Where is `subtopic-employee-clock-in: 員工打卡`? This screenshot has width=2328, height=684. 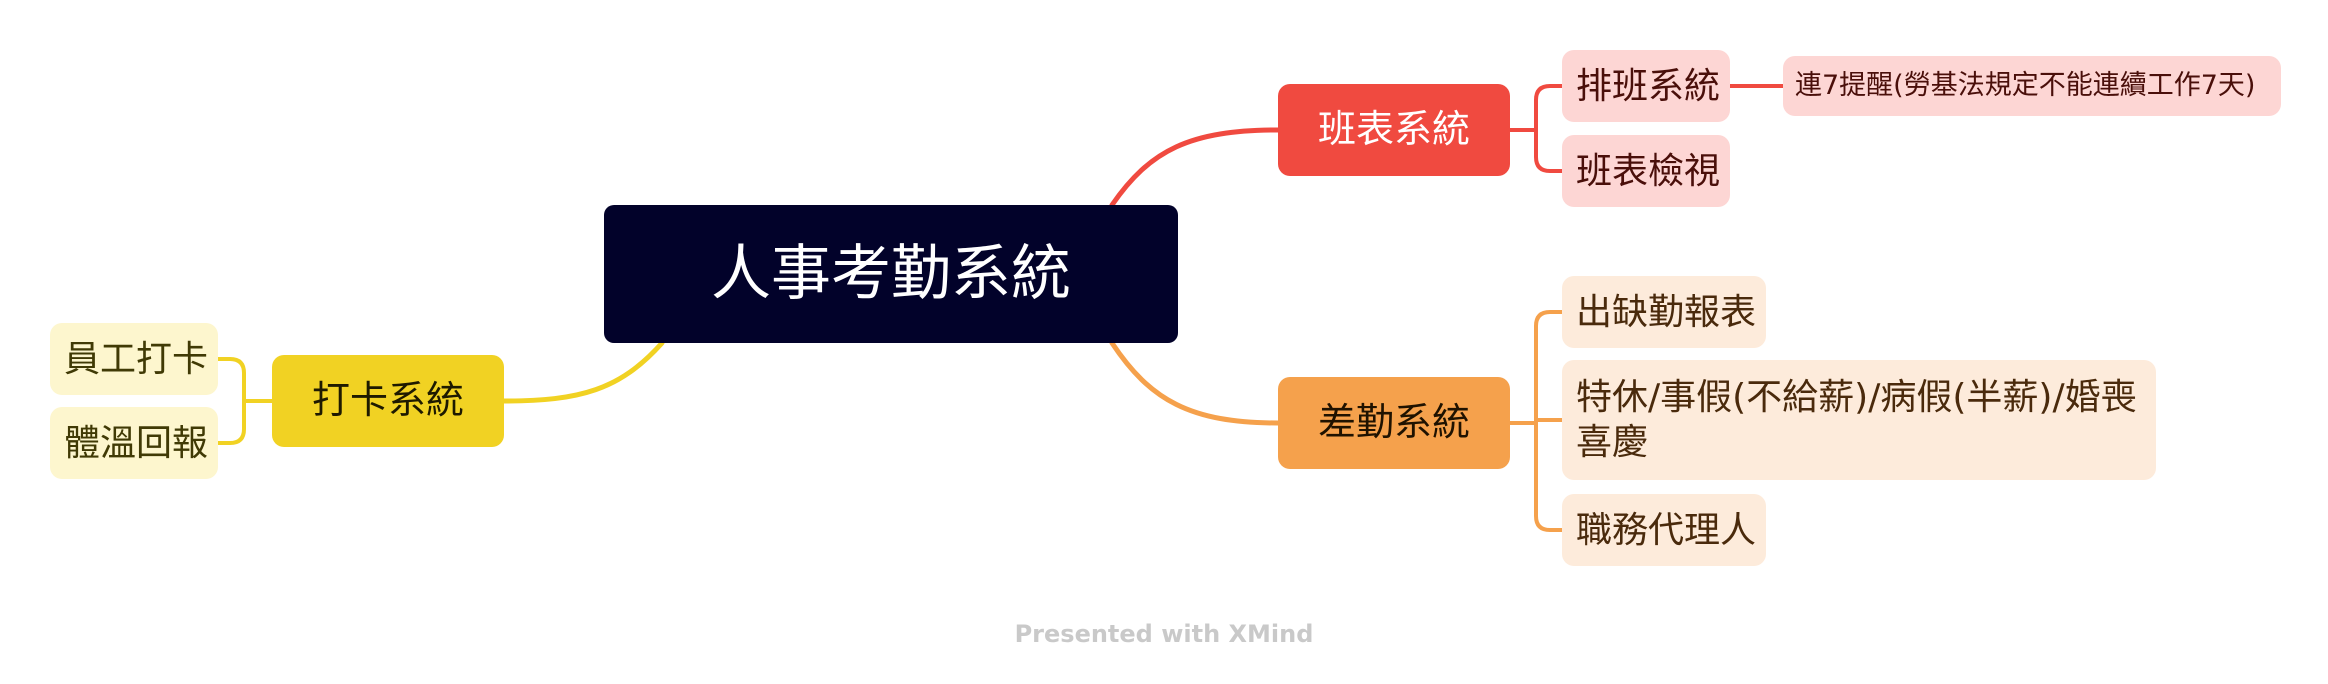 subtopic-employee-clock-in: 員工打卡 is located at coordinates (134, 359).